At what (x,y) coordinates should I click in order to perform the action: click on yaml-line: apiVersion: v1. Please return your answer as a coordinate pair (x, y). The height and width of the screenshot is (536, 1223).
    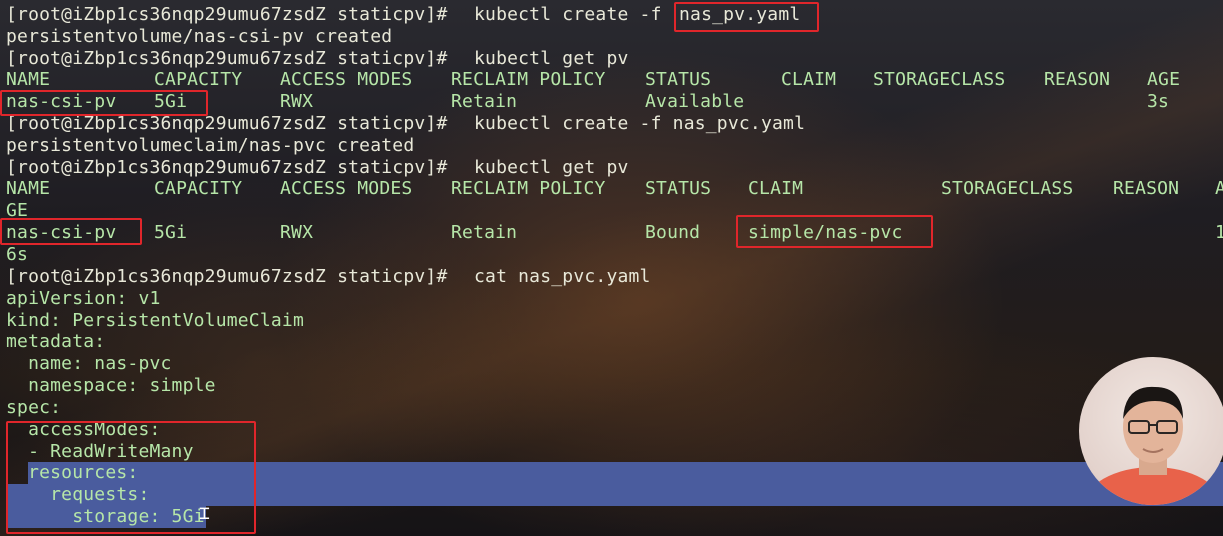
    Looking at the image, I should click on (83, 298).